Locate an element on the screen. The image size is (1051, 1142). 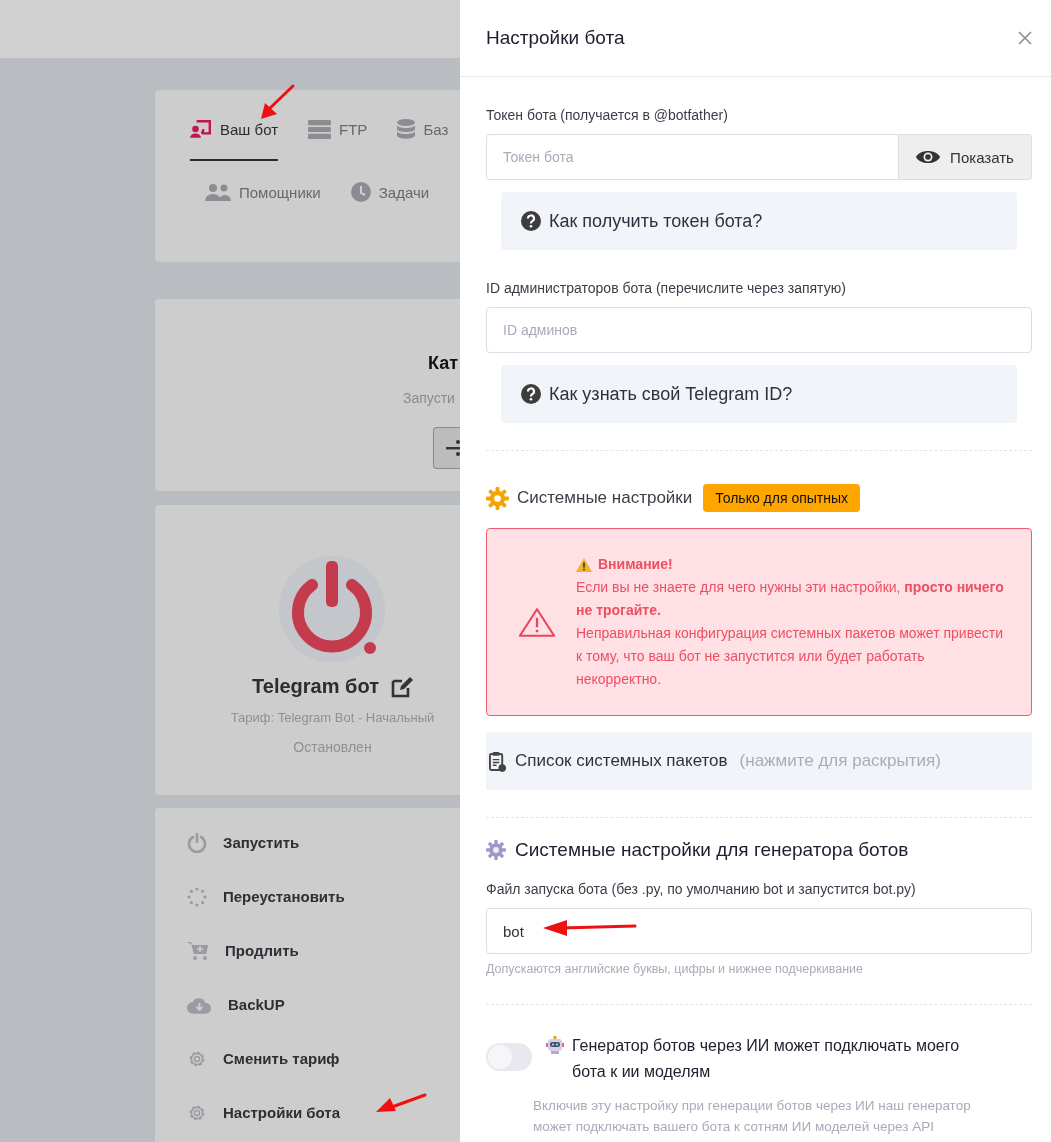
help-link: Как получить токен бота? is located at coordinates (759, 221).